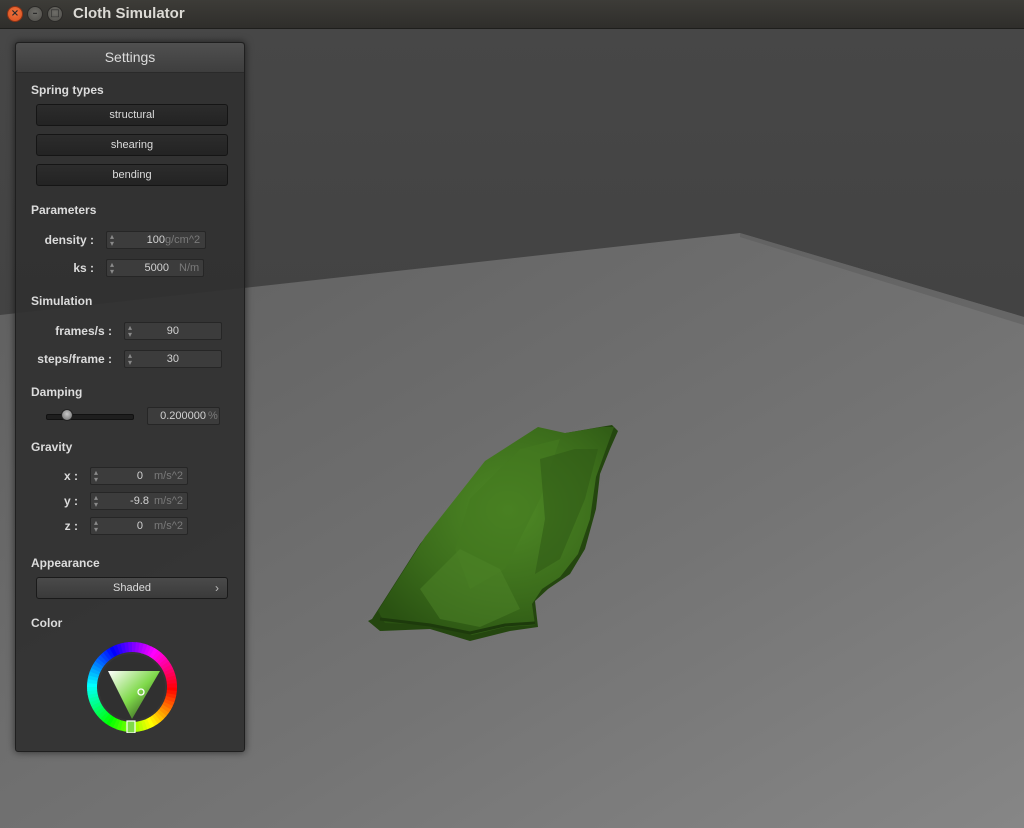  I want to click on gravity-z-input: ▴ ▾ 0 m/s^2, so click(139, 526).